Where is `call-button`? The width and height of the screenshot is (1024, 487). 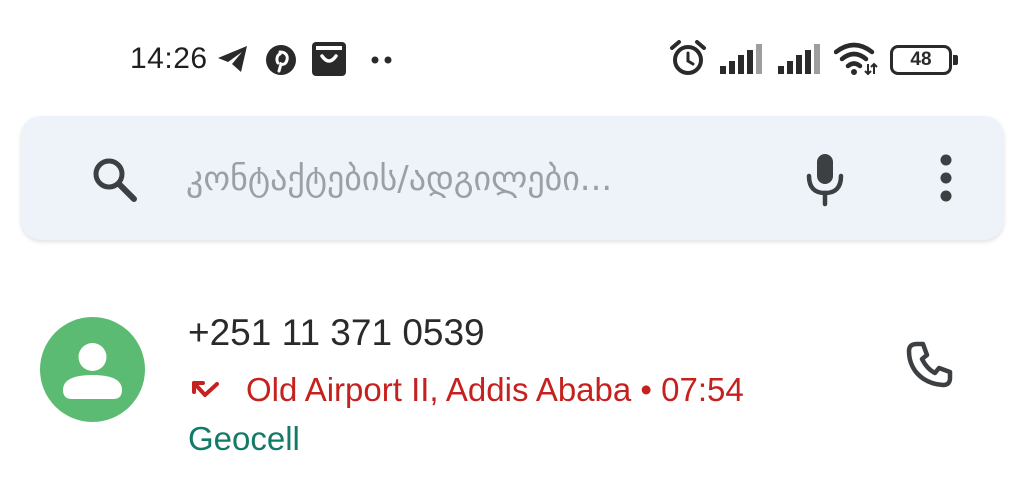
call-button is located at coordinates (929, 365).